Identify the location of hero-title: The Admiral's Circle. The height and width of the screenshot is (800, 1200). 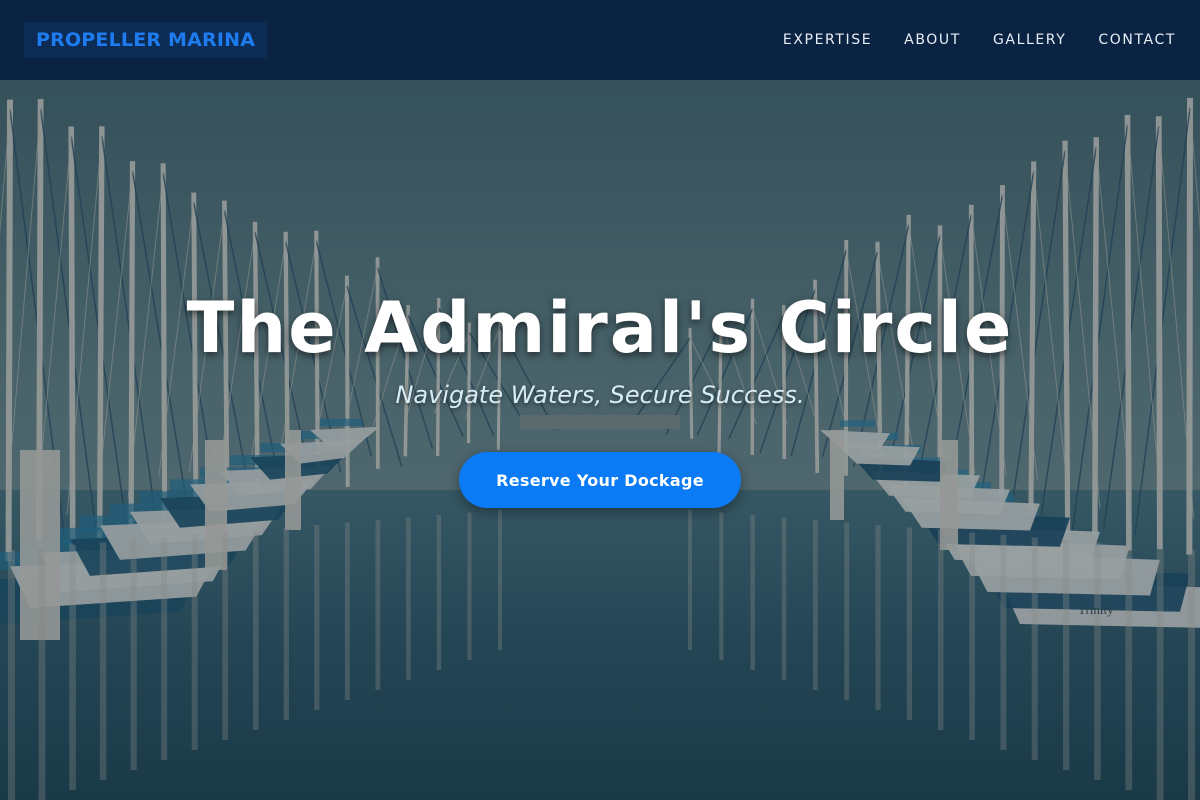
(600, 328).